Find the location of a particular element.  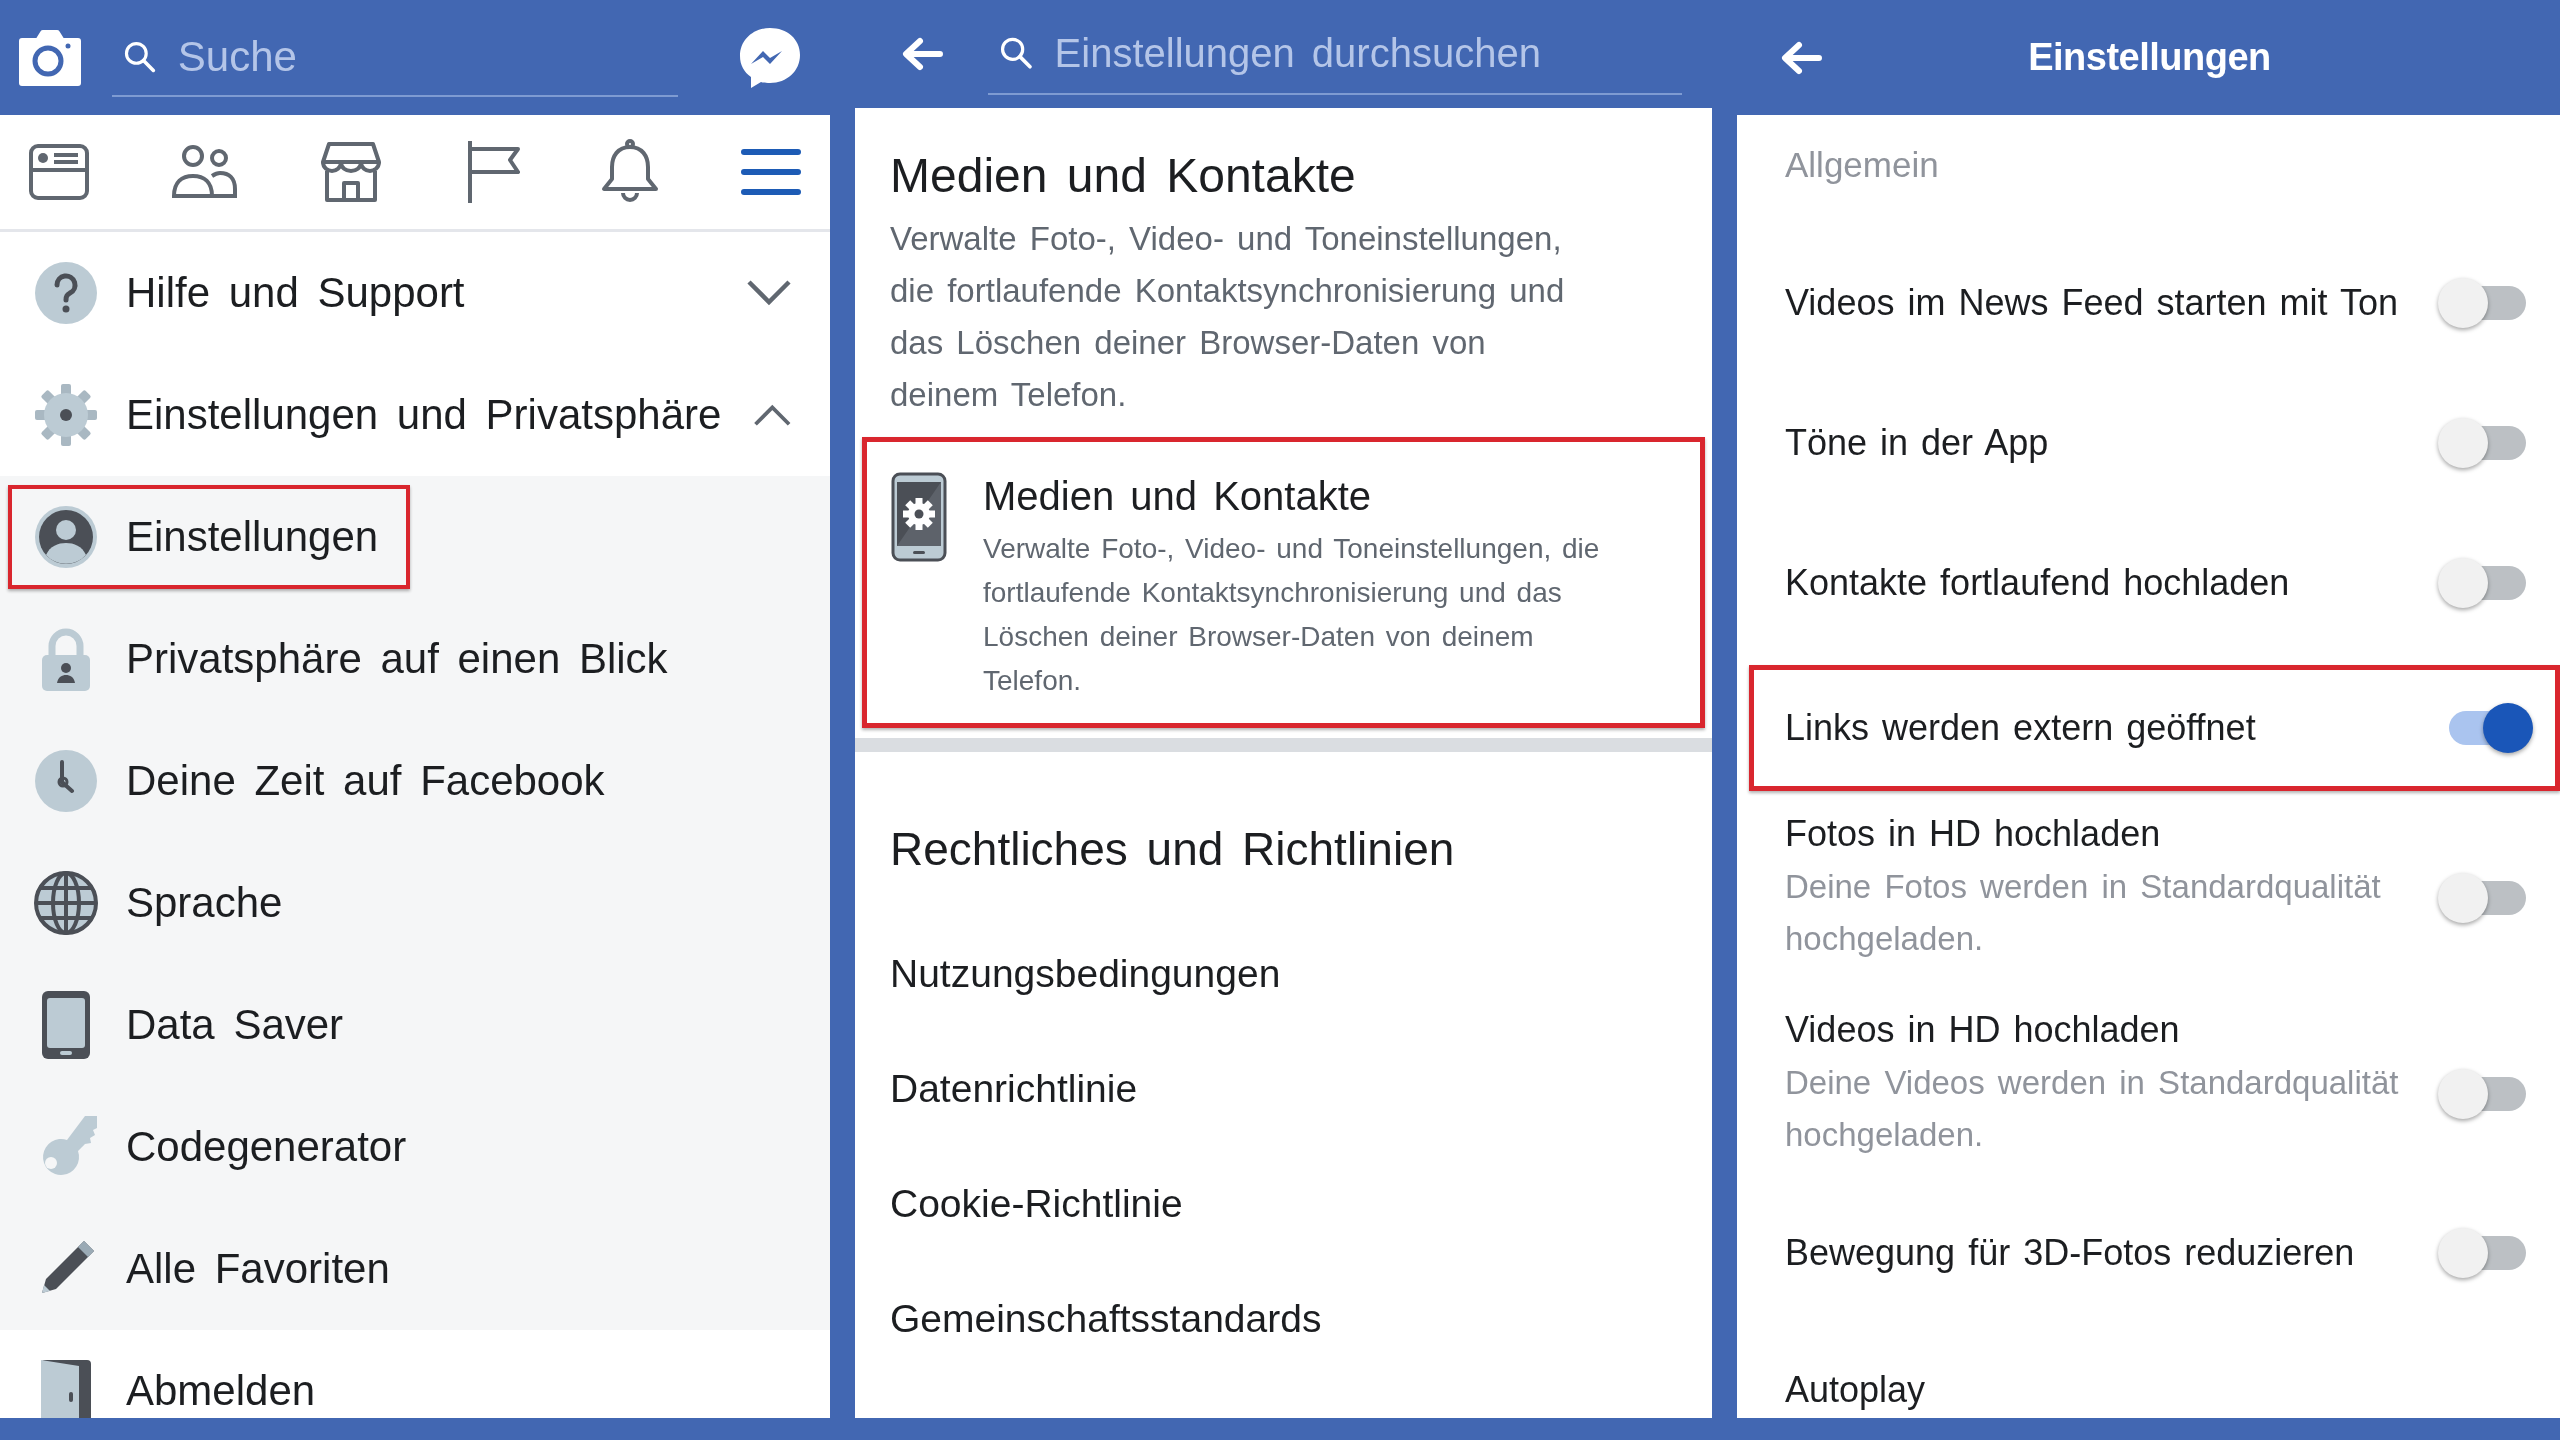

search-field: Einstellungen durchsuchen is located at coordinates (1367, 53).